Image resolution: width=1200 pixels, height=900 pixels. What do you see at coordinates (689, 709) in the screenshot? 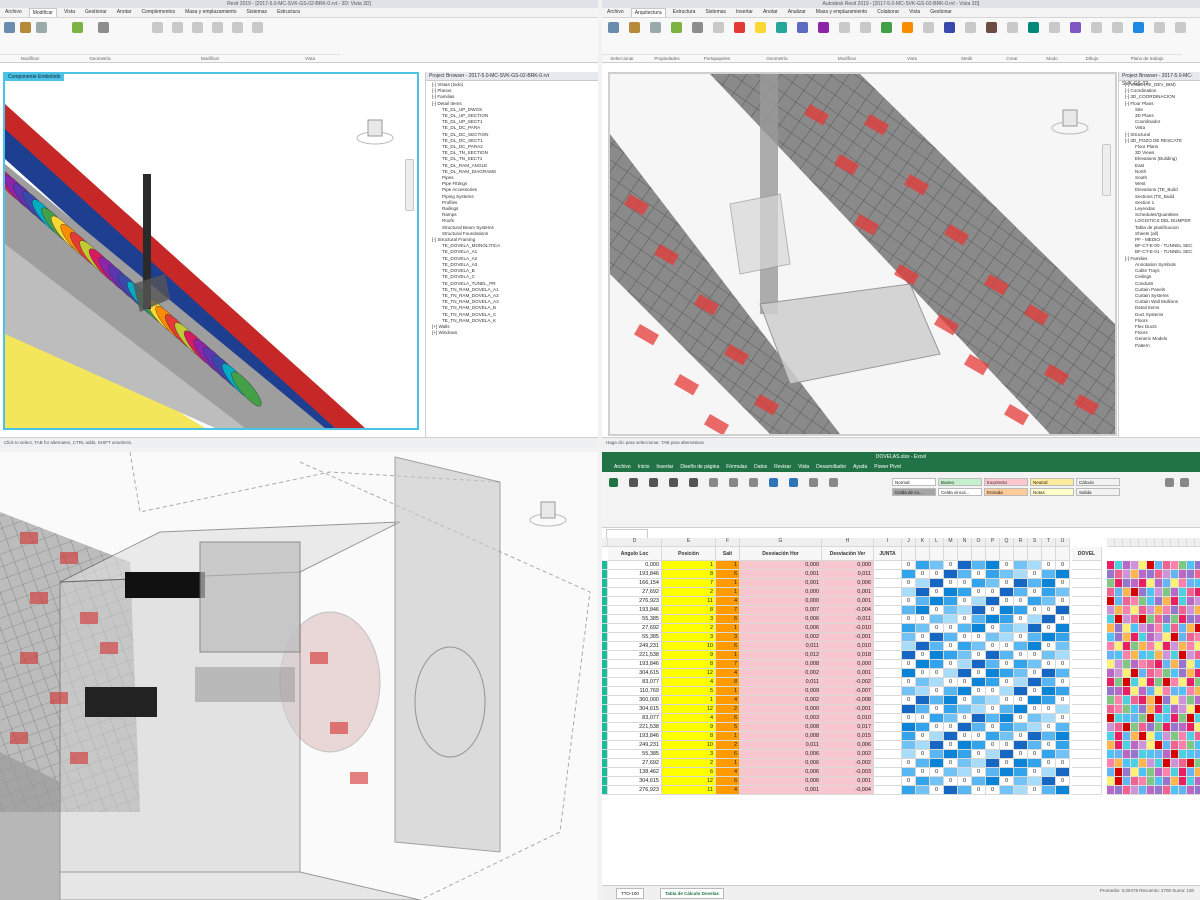
I see `table-cell: 12` at bounding box center [689, 709].